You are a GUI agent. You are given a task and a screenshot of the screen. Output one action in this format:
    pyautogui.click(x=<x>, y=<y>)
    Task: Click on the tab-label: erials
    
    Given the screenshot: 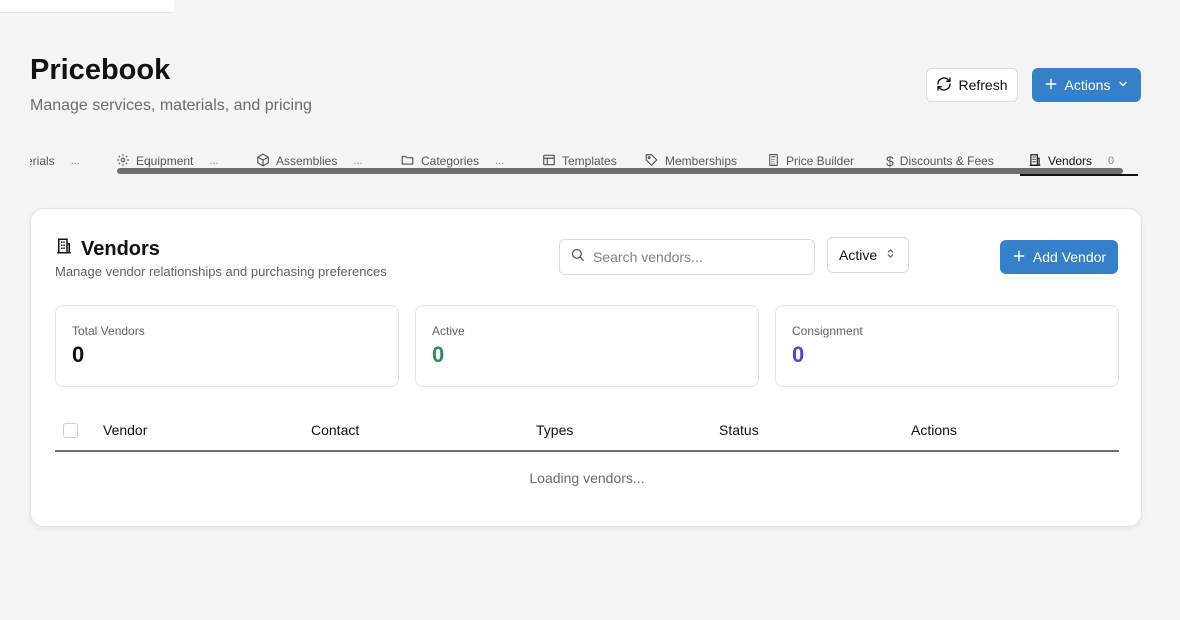 What is the action you would take?
    pyautogui.click(x=42, y=161)
    